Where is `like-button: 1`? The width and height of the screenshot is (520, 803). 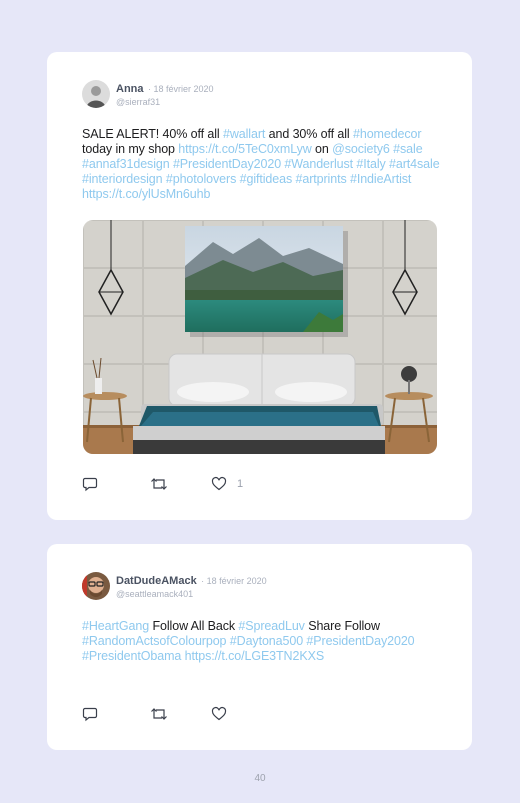 like-button: 1 is located at coordinates (227, 484).